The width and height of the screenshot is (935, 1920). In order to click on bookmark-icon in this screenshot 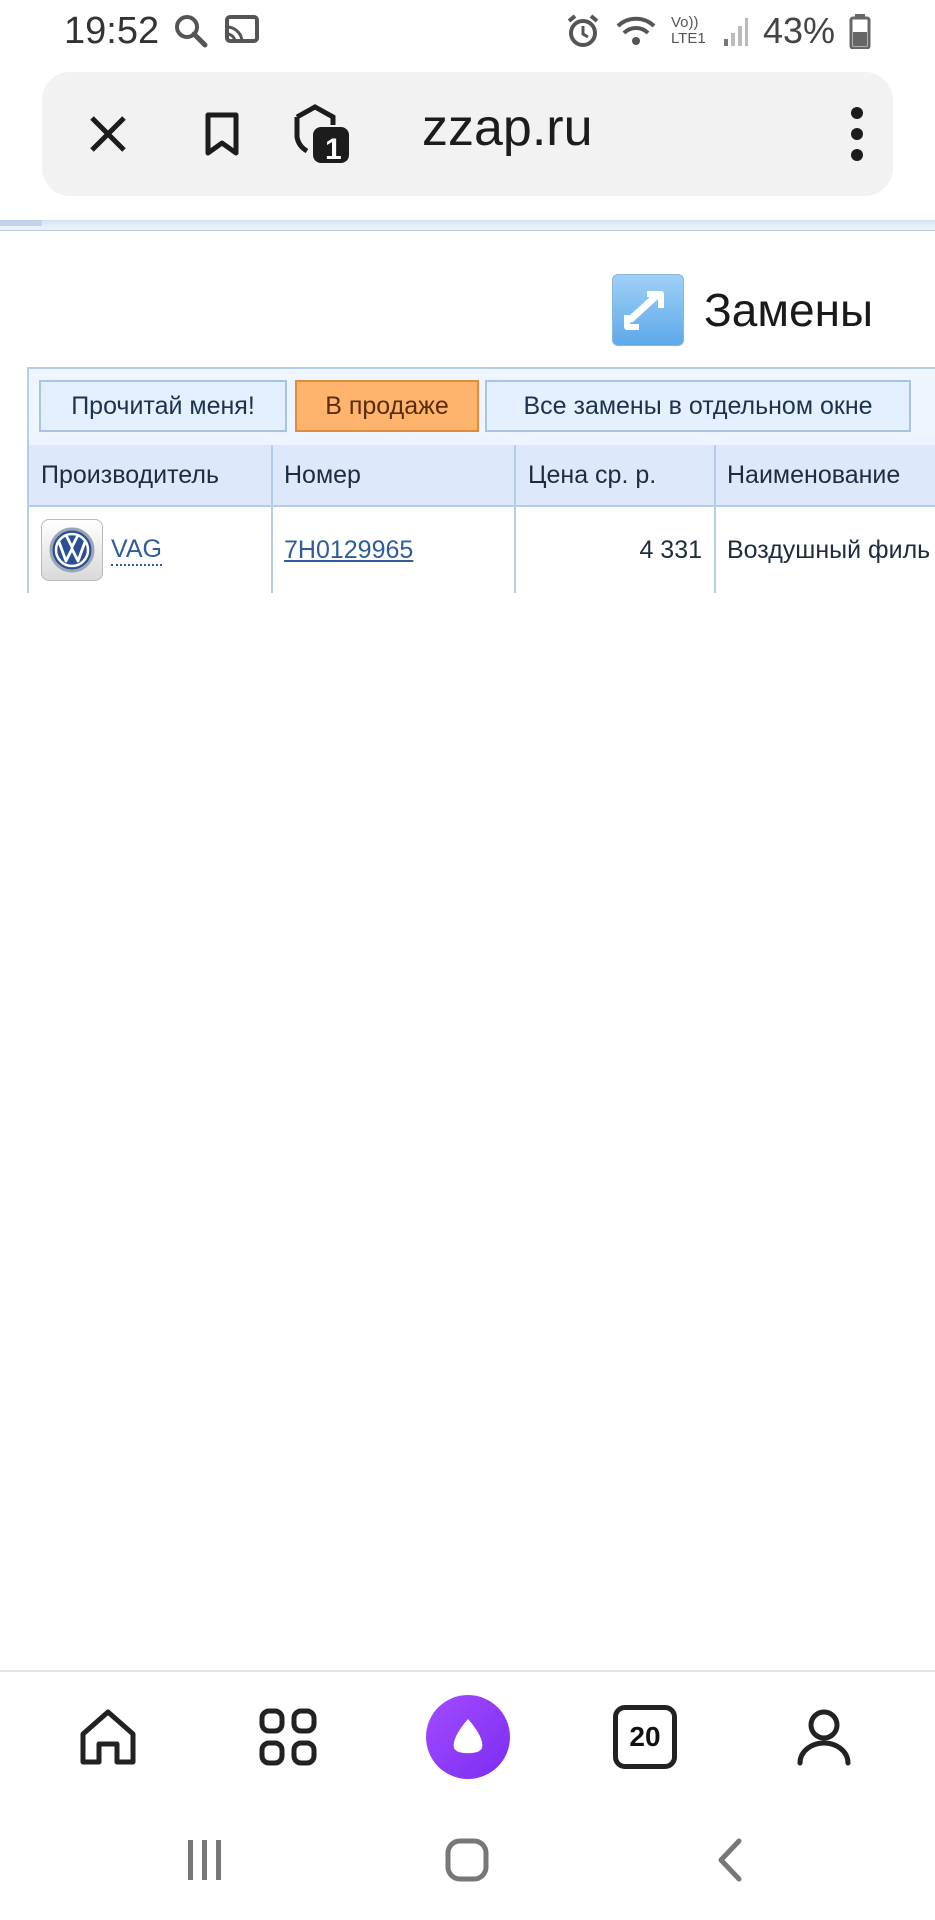, I will do `click(222, 134)`.